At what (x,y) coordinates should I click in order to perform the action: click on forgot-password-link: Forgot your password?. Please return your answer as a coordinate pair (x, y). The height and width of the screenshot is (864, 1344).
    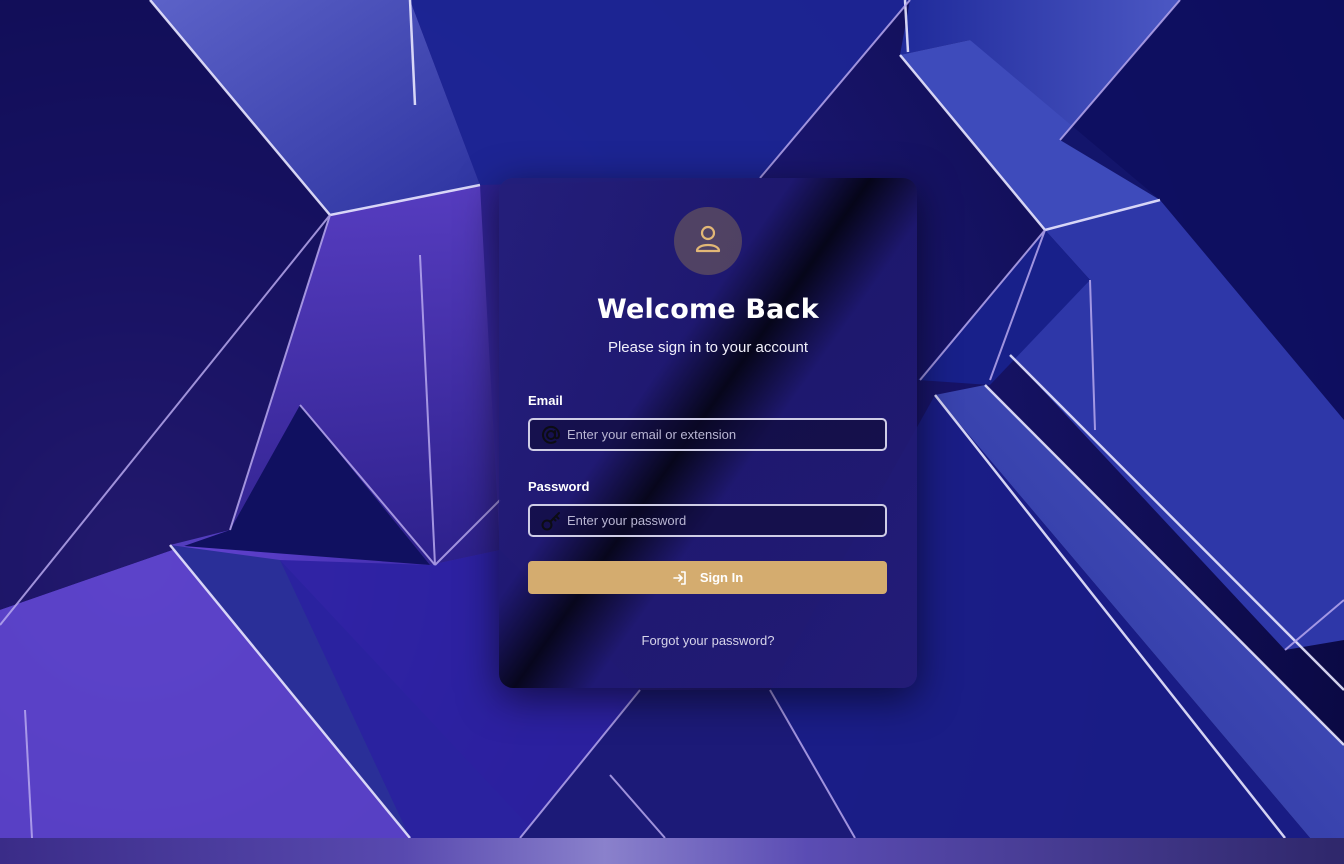
    Looking at the image, I should click on (708, 640).